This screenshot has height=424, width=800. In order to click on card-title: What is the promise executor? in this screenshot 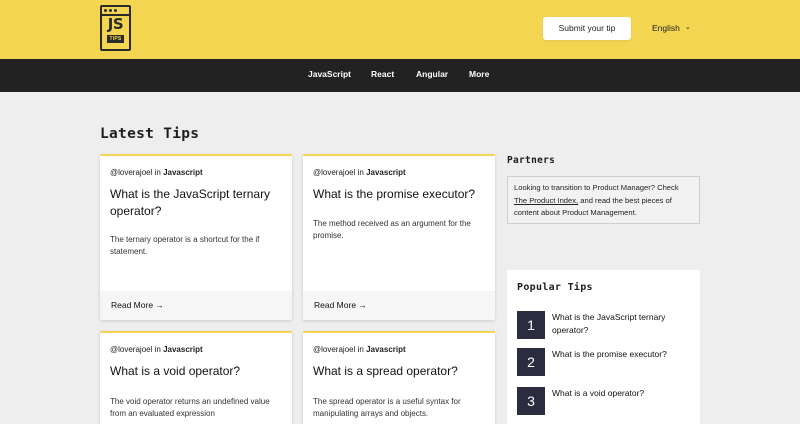, I will do `click(401, 194)`.